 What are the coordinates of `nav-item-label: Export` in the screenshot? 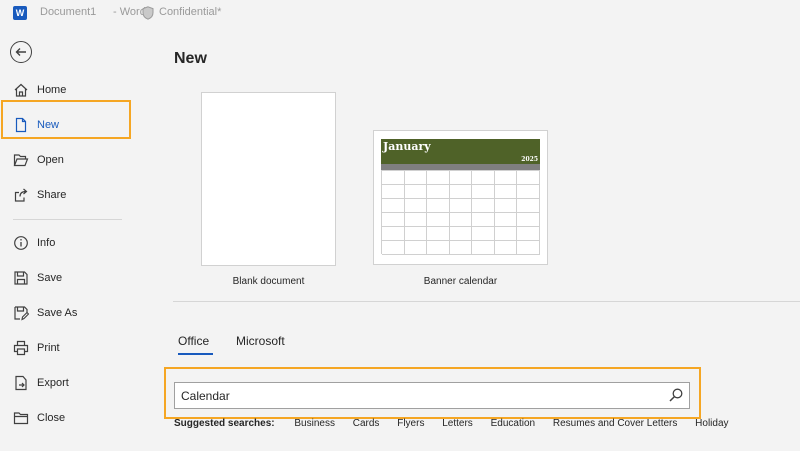 It's located at (53, 383).